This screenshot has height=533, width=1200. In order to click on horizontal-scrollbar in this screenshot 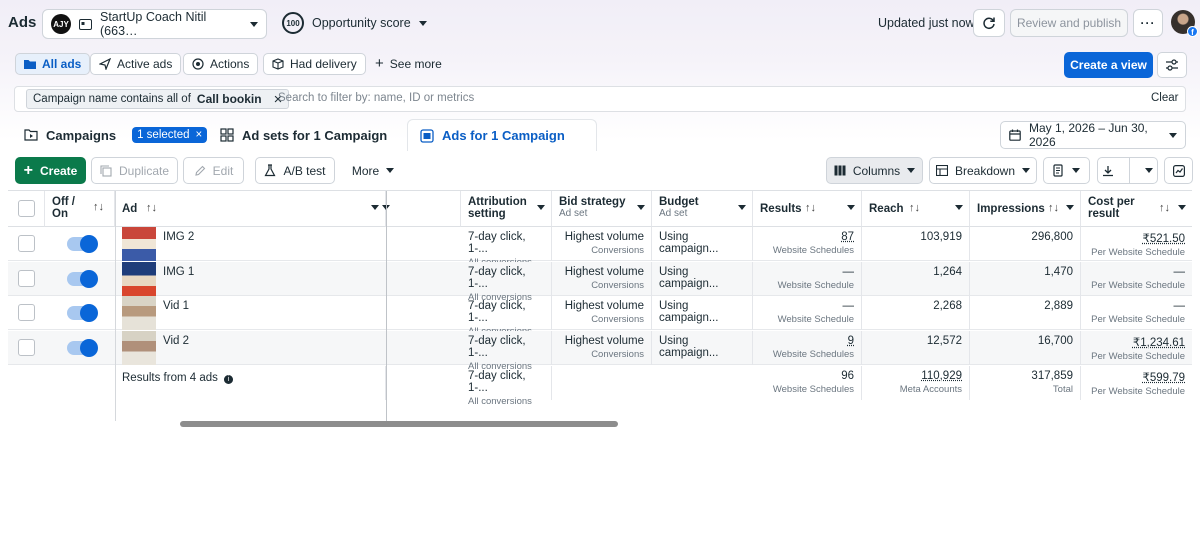, I will do `click(399, 424)`.